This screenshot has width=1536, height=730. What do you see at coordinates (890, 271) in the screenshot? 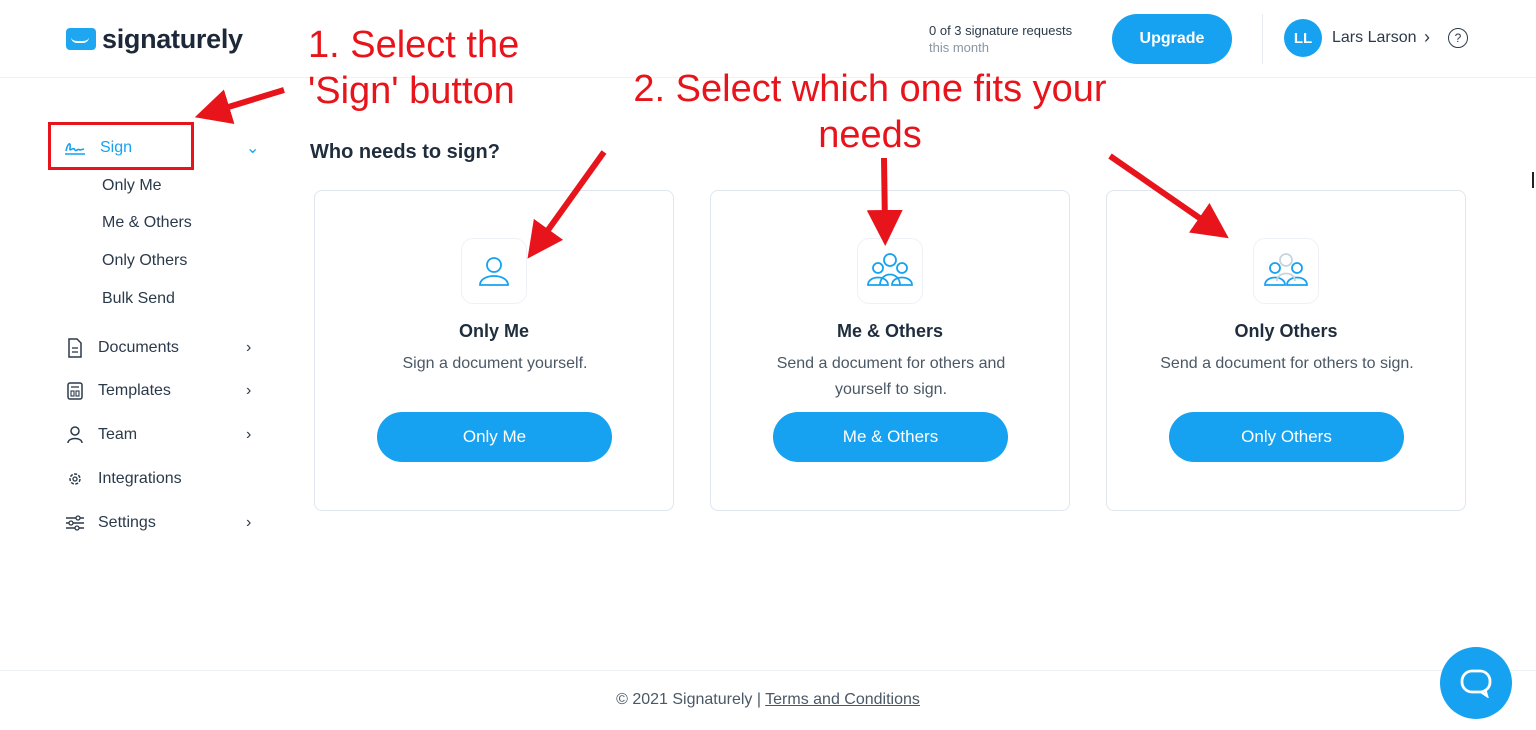
I see `group-users-icon` at bounding box center [890, 271].